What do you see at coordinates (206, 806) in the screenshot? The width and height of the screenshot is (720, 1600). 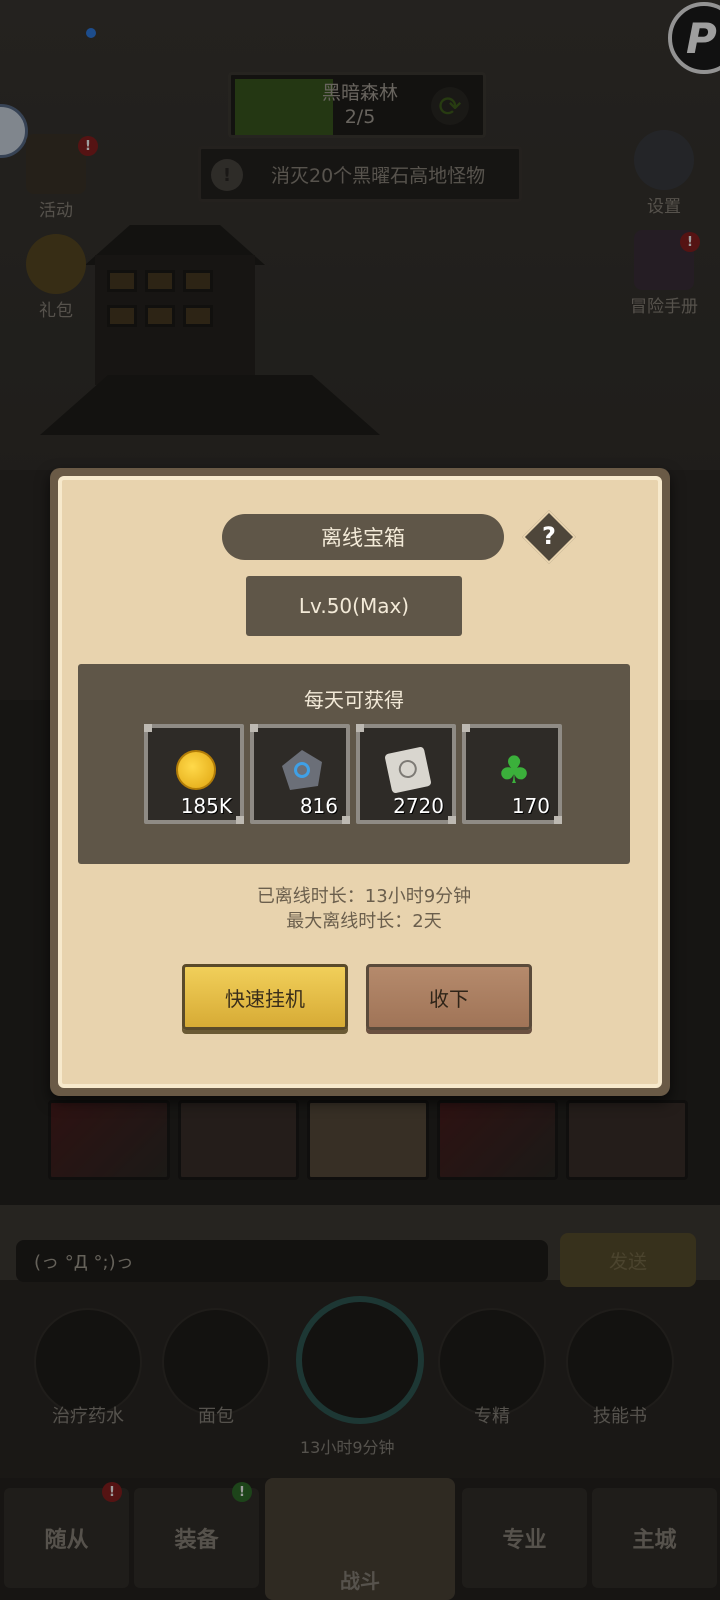 I see `reward-amount: 185K` at bounding box center [206, 806].